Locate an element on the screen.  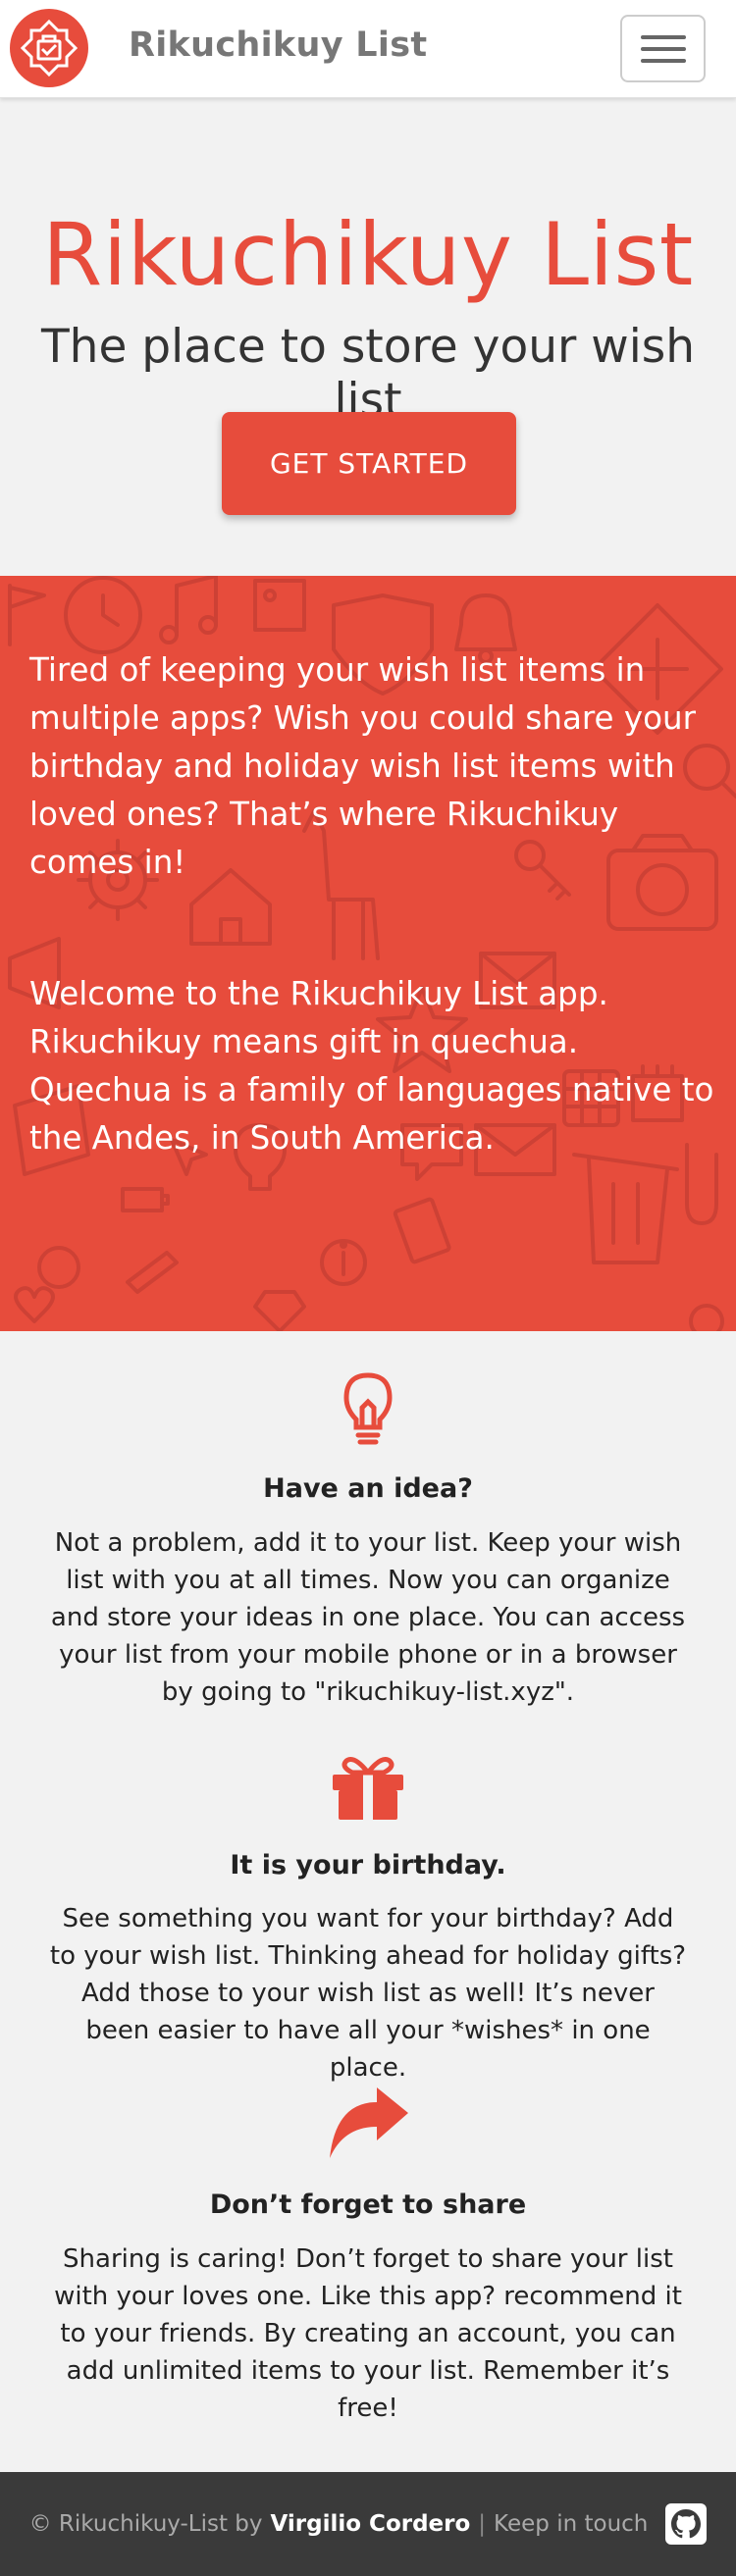
hamburger-menu-icon is located at coordinates (663, 48).